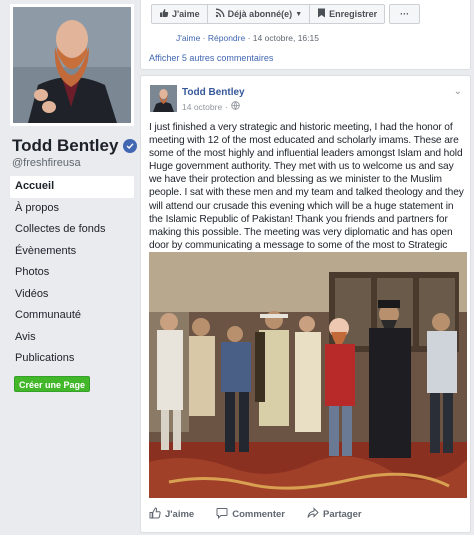 The height and width of the screenshot is (535, 474). Describe the element at coordinates (258, 514) in the screenshot. I see `post-comment-label: Commenter` at that location.